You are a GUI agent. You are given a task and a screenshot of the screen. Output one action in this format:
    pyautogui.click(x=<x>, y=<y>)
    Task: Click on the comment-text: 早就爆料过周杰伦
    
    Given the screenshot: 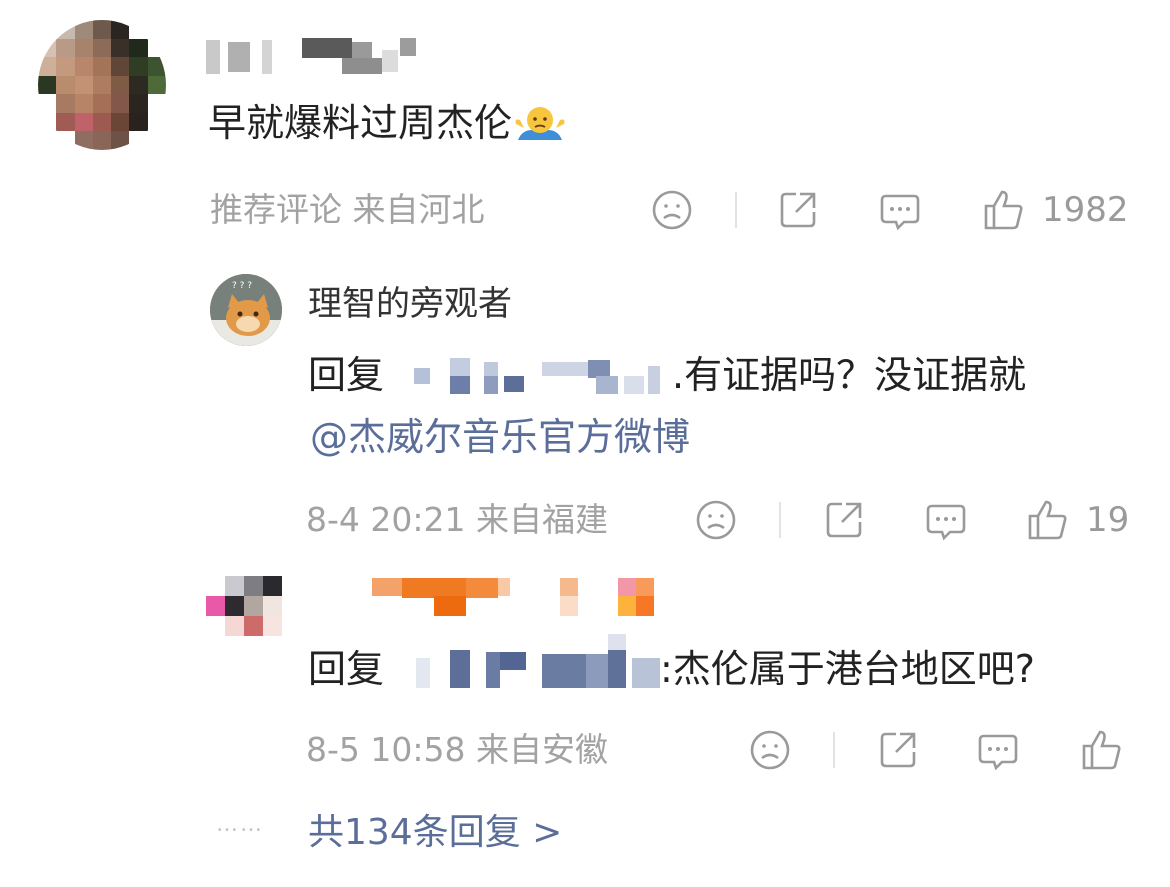 What is the action you would take?
    pyautogui.click(x=388, y=123)
    